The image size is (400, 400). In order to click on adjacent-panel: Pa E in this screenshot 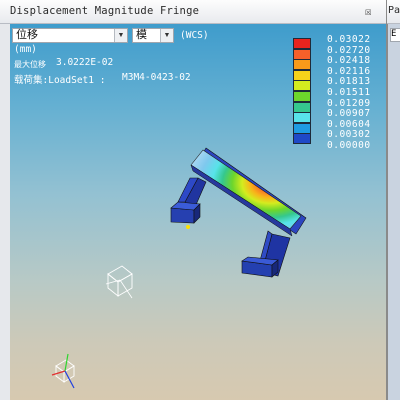, I will do `click(393, 200)`.